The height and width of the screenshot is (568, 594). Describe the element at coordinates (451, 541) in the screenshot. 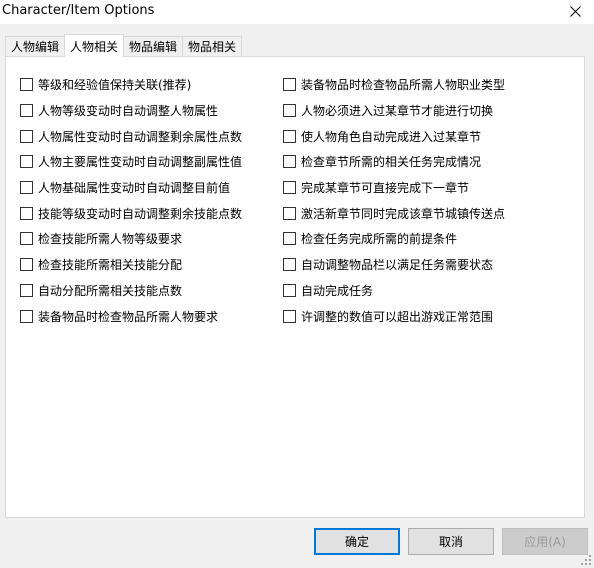

I see `cancel-button: 取消` at that location.